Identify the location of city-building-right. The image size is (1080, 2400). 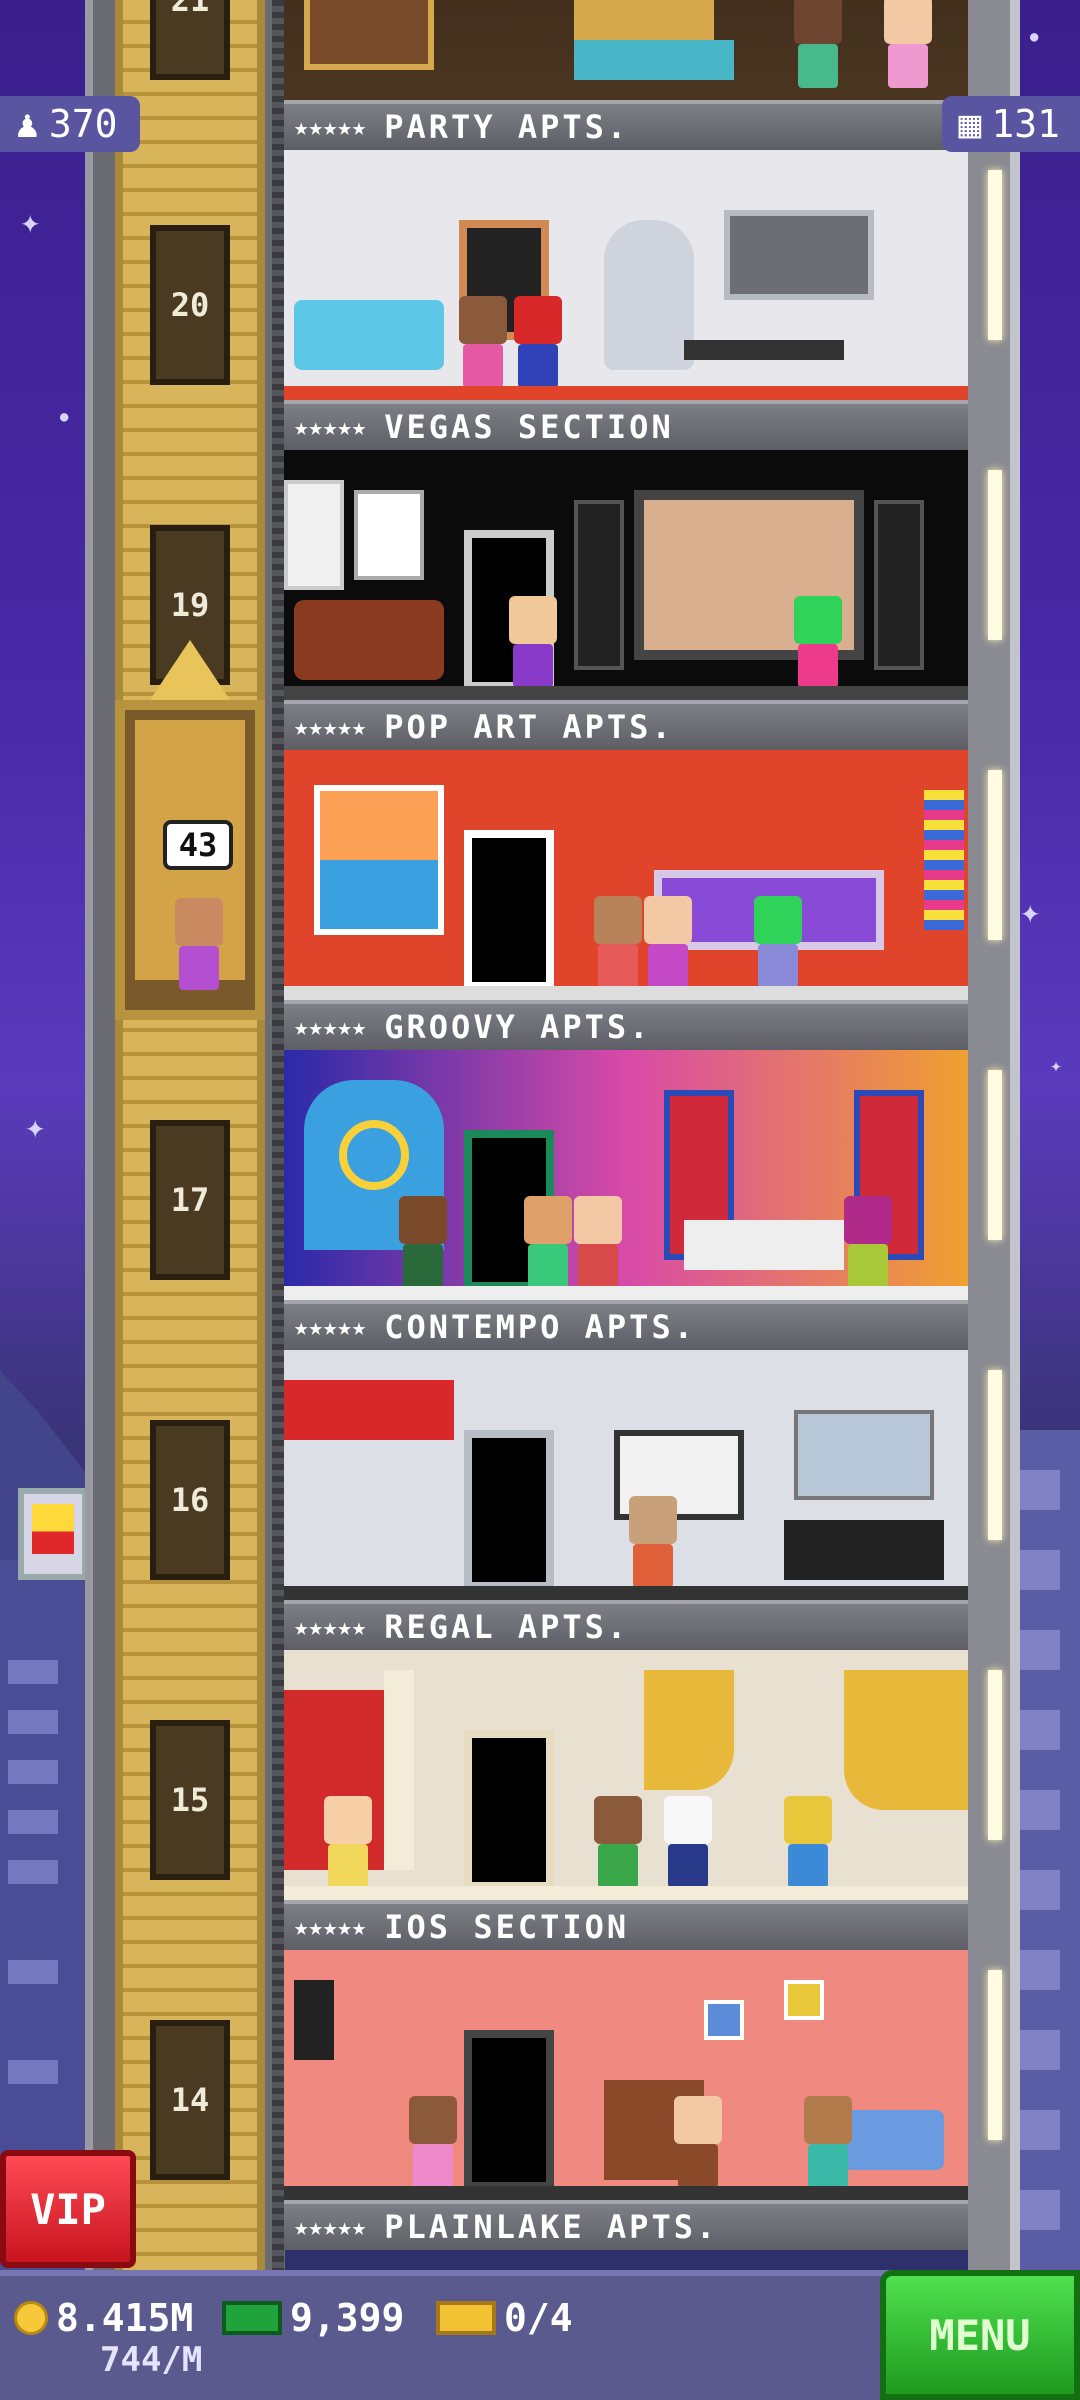
(1045, 1870).